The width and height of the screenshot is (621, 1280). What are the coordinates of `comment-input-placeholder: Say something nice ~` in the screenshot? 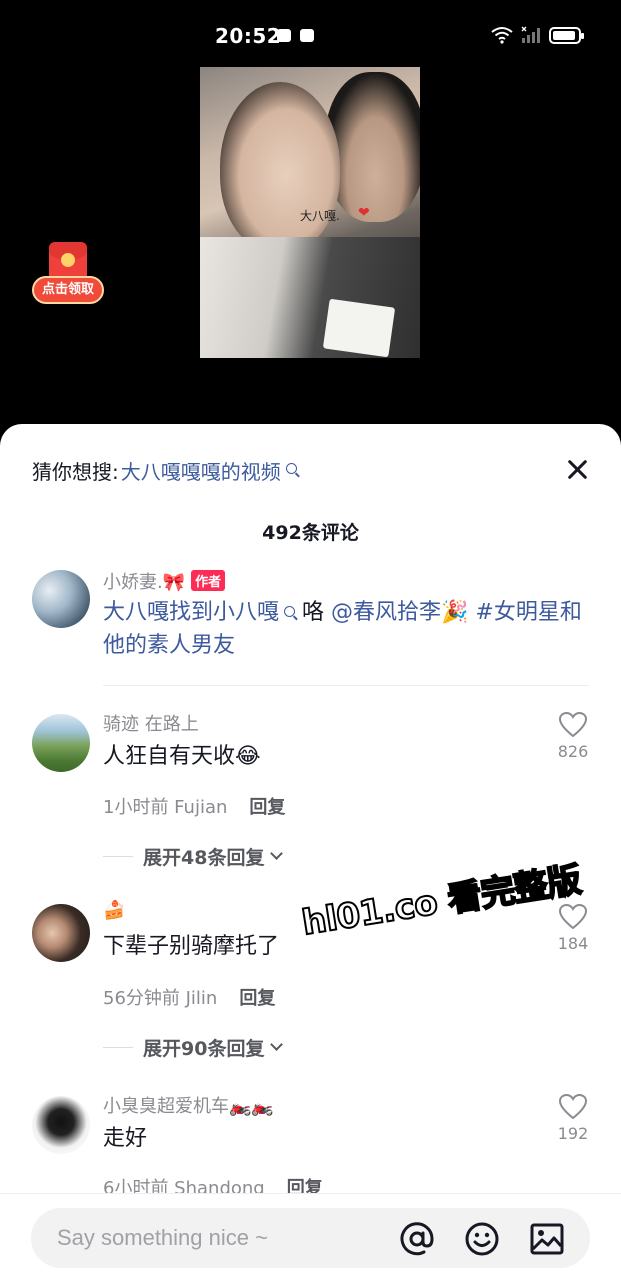 It's located at (162, 1237).